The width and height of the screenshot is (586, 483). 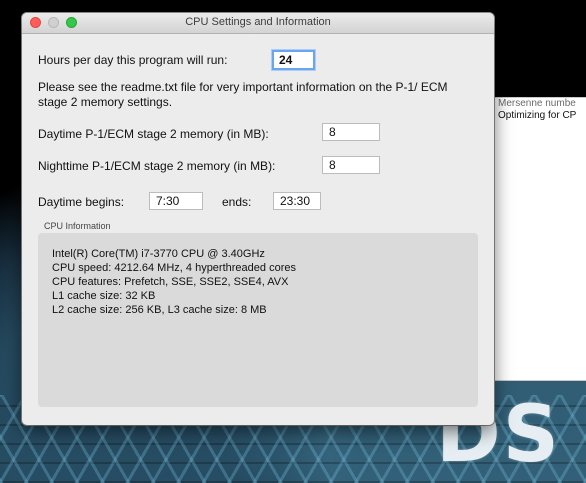 What do you see at coordinates (297, 201) in the screenshot?
I see `ends-input` at bounding box center [297, 201].